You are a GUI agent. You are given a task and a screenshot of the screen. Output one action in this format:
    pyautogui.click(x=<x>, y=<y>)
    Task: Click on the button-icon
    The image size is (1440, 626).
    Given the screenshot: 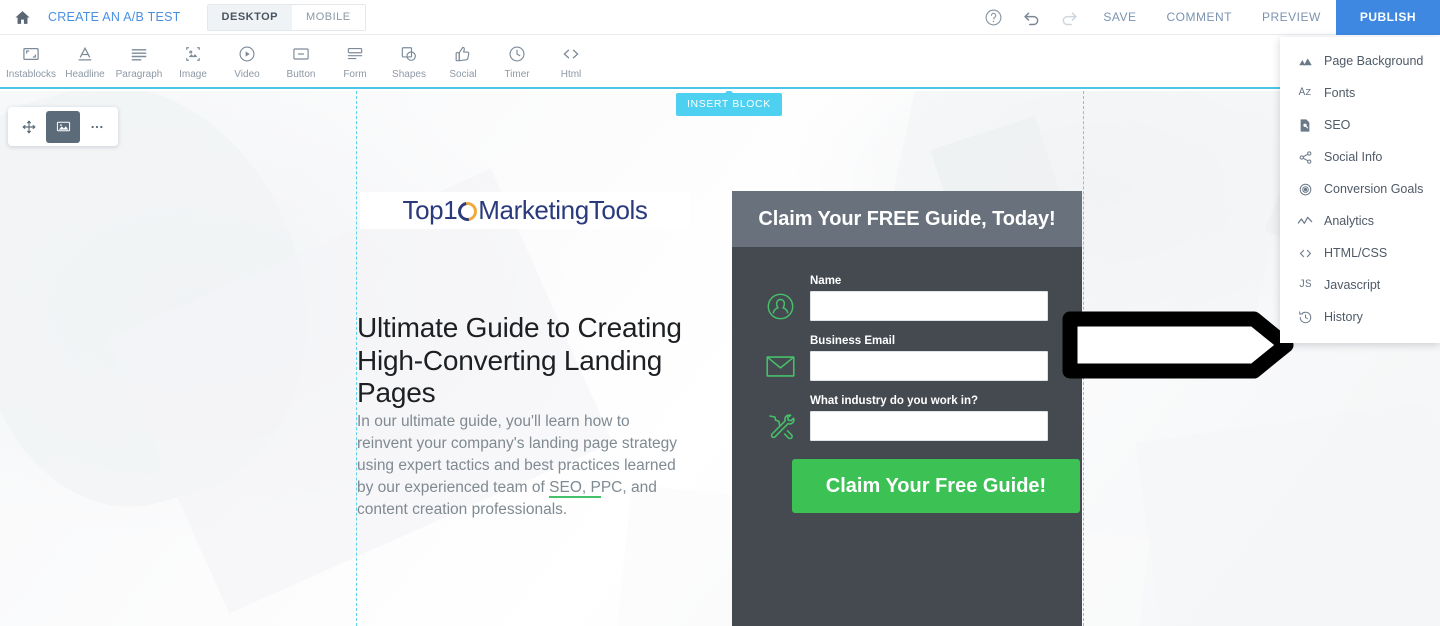 What is the action you would take?
    pyautogui.click(x=301, y=54)
    